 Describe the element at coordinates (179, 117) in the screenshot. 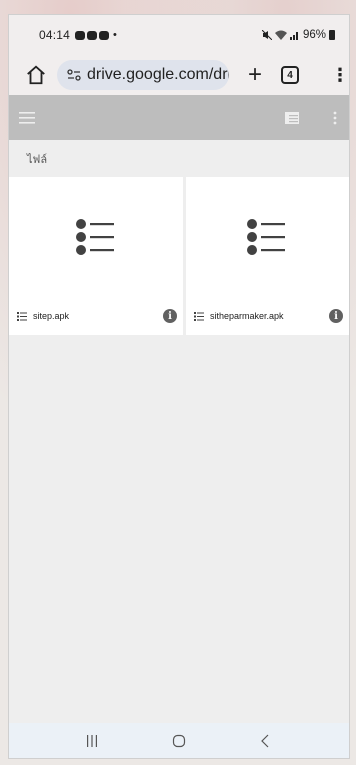

I see `drive-toolbar` at that location.